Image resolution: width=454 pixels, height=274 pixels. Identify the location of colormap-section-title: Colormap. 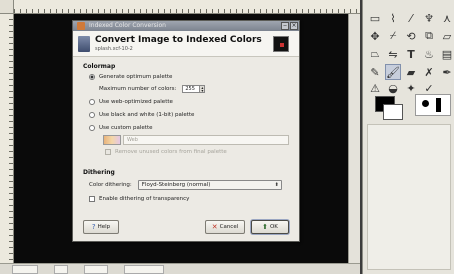
(99, 66).